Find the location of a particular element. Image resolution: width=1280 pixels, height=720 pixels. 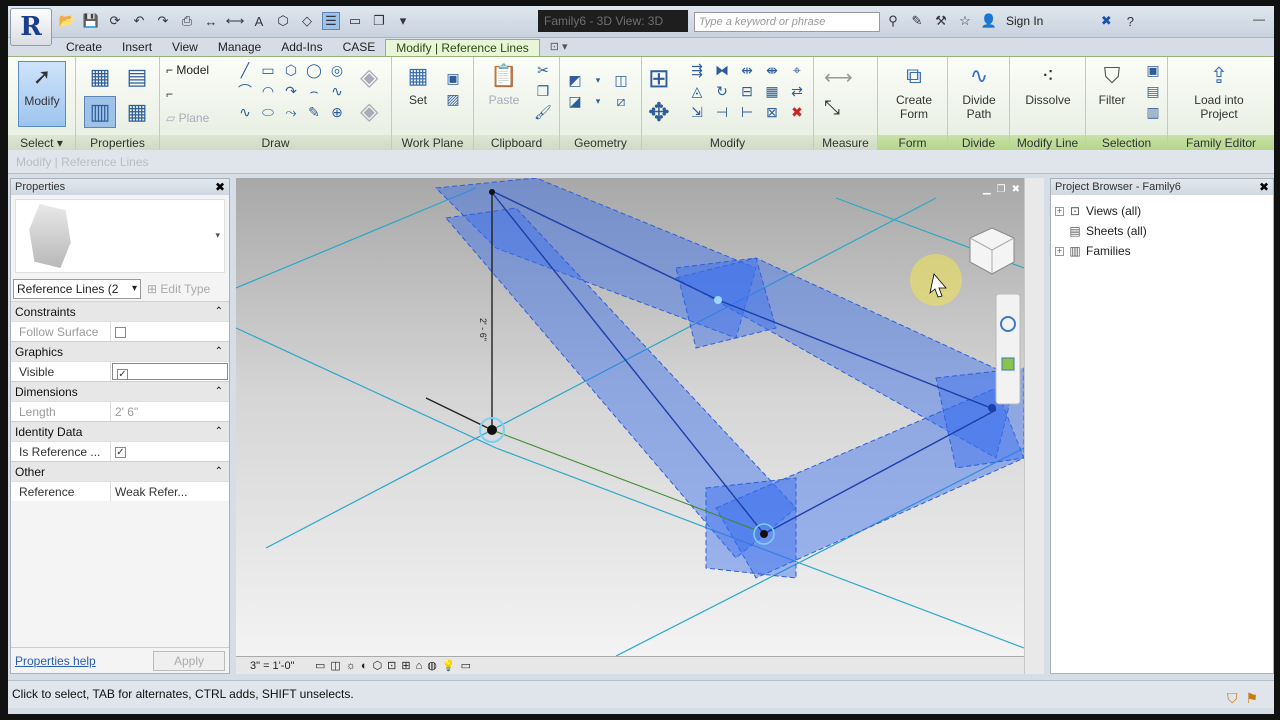

view-scale: 3" = 1'-0" is located at coordinates (280, 666).